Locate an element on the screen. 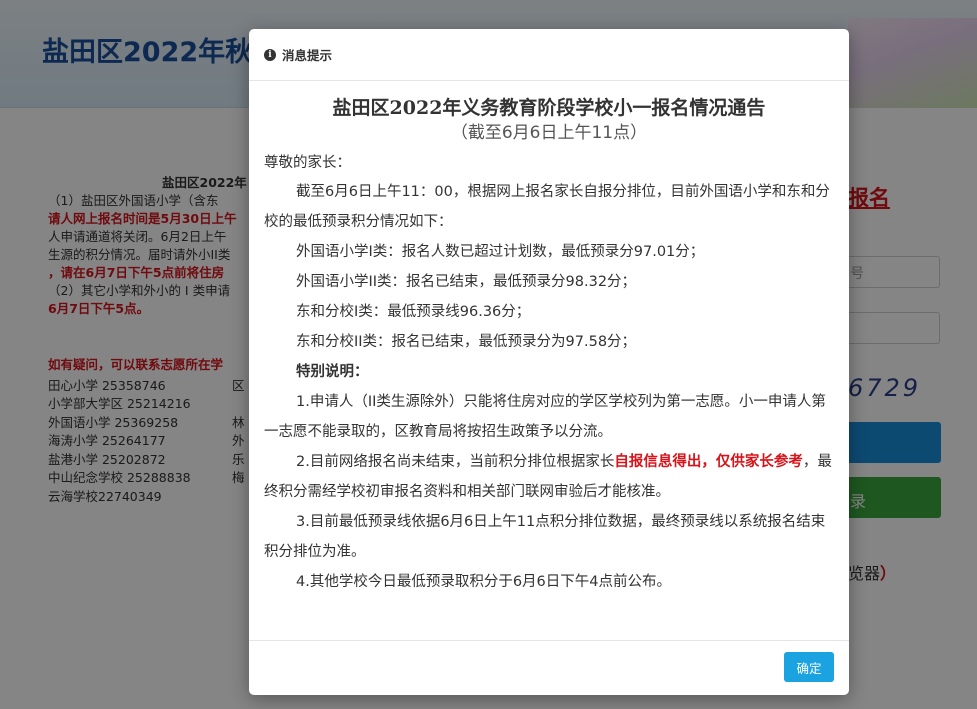 The height and width of the screenshot is (709, 977). special-note-2-highlight: 自报信息得出，仅供家长参考 is located at coordinates (708, 462).